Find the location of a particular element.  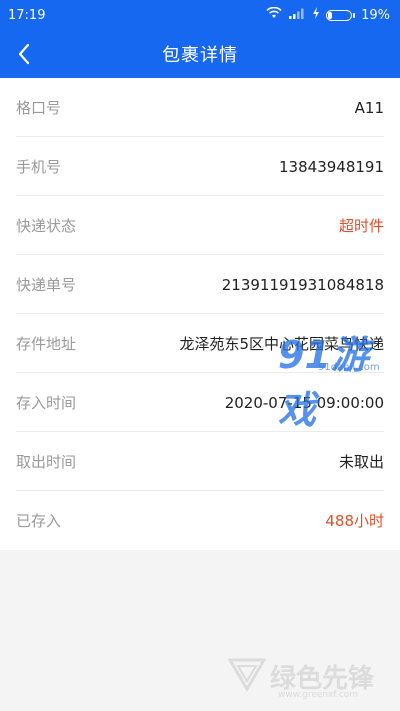

detail-row-stored-time: 存入时间 2020-07-15 09:00:00 is located at coordinates (200, 402).